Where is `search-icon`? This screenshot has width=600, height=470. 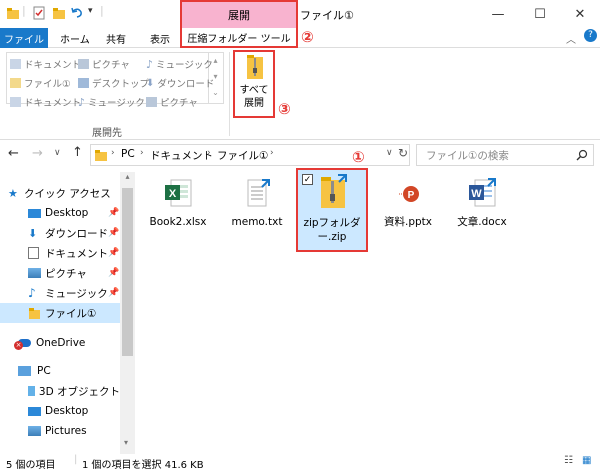
search-icon is located at coordinates (582, 155).